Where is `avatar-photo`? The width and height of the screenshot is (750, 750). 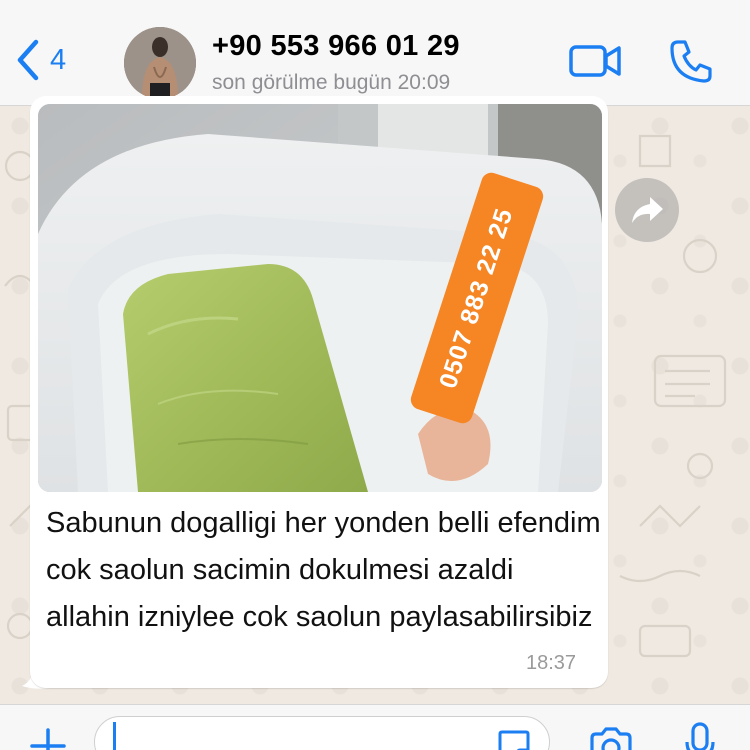
avatar-photo is located at coordinates (160, 63).